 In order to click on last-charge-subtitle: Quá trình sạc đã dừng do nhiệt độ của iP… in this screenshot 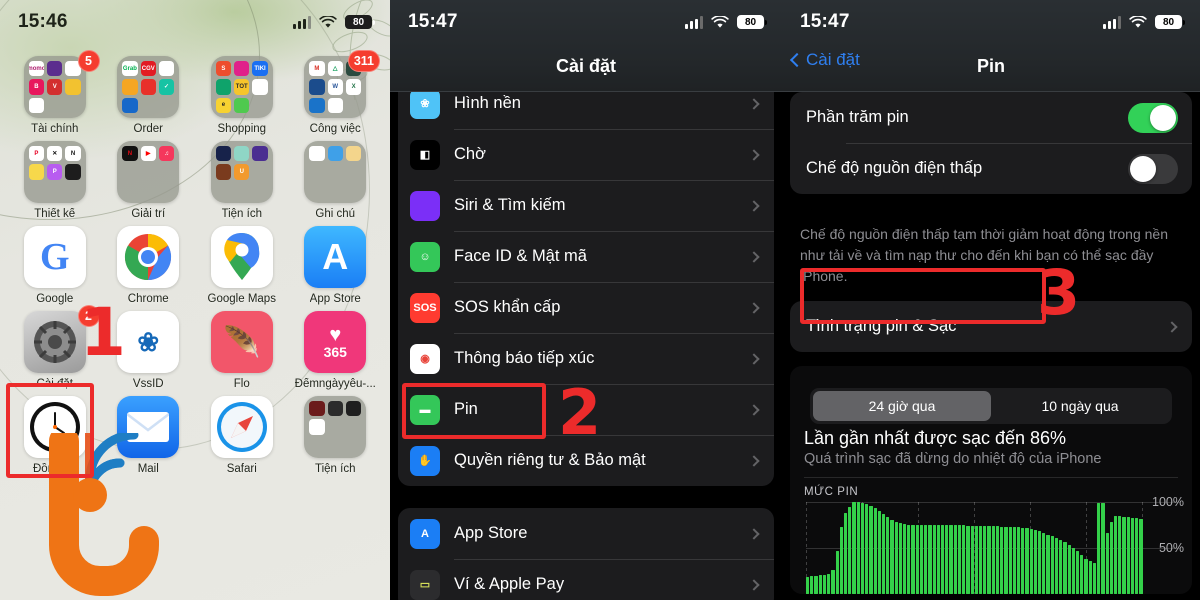, I will do `click(953, 459)`.